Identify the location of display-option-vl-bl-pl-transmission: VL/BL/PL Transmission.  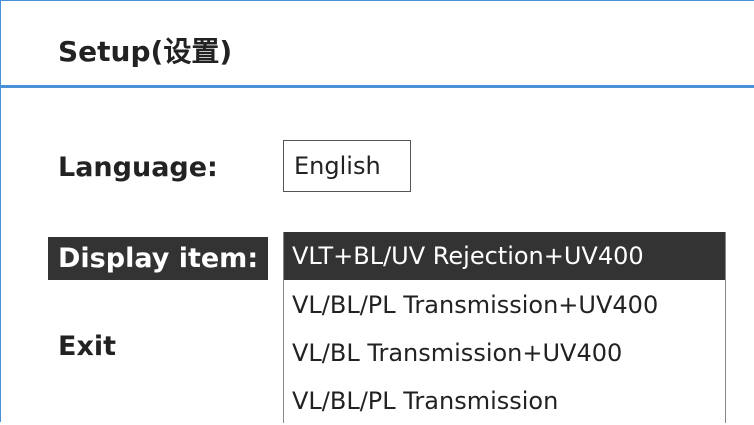
(504, 401).